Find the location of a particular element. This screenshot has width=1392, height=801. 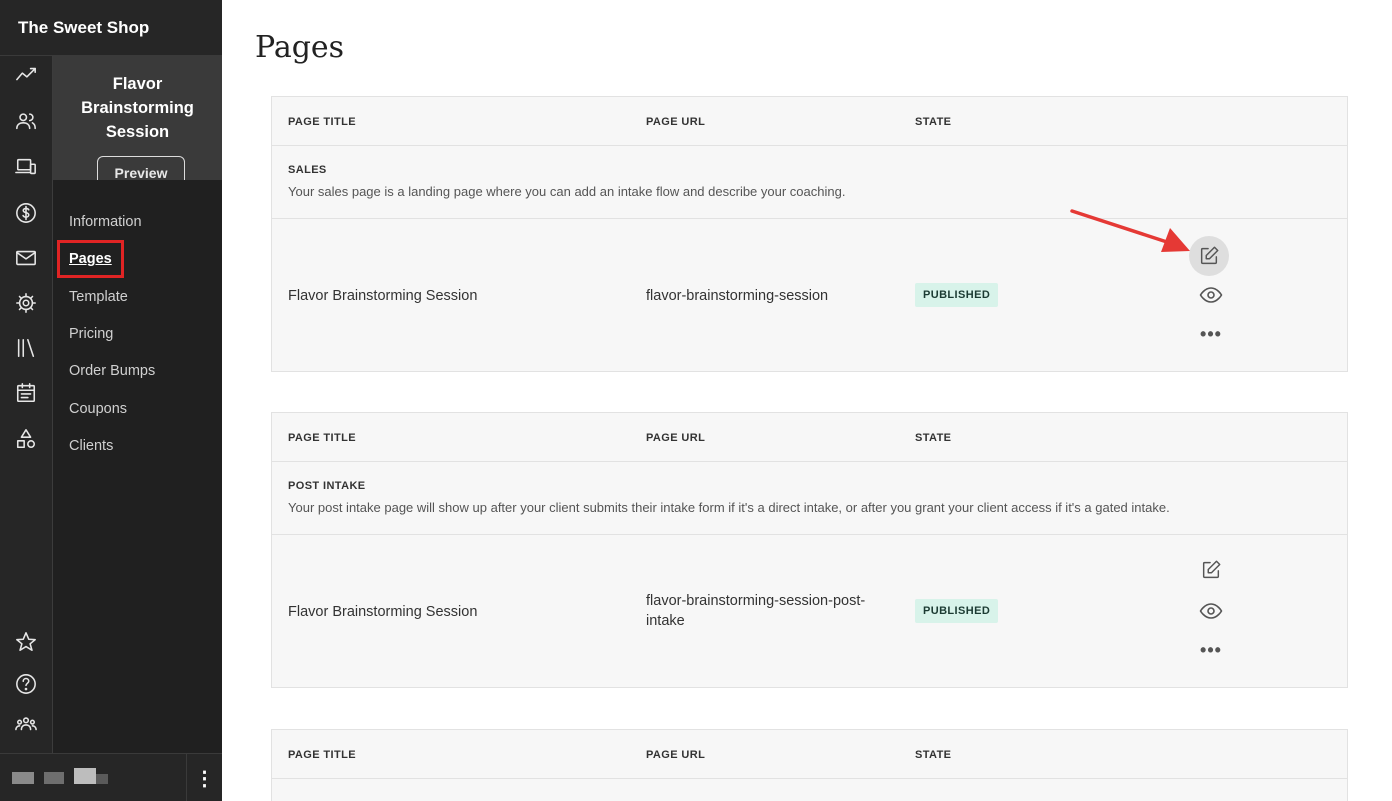

help-icon is located at coordinates (26, 684).